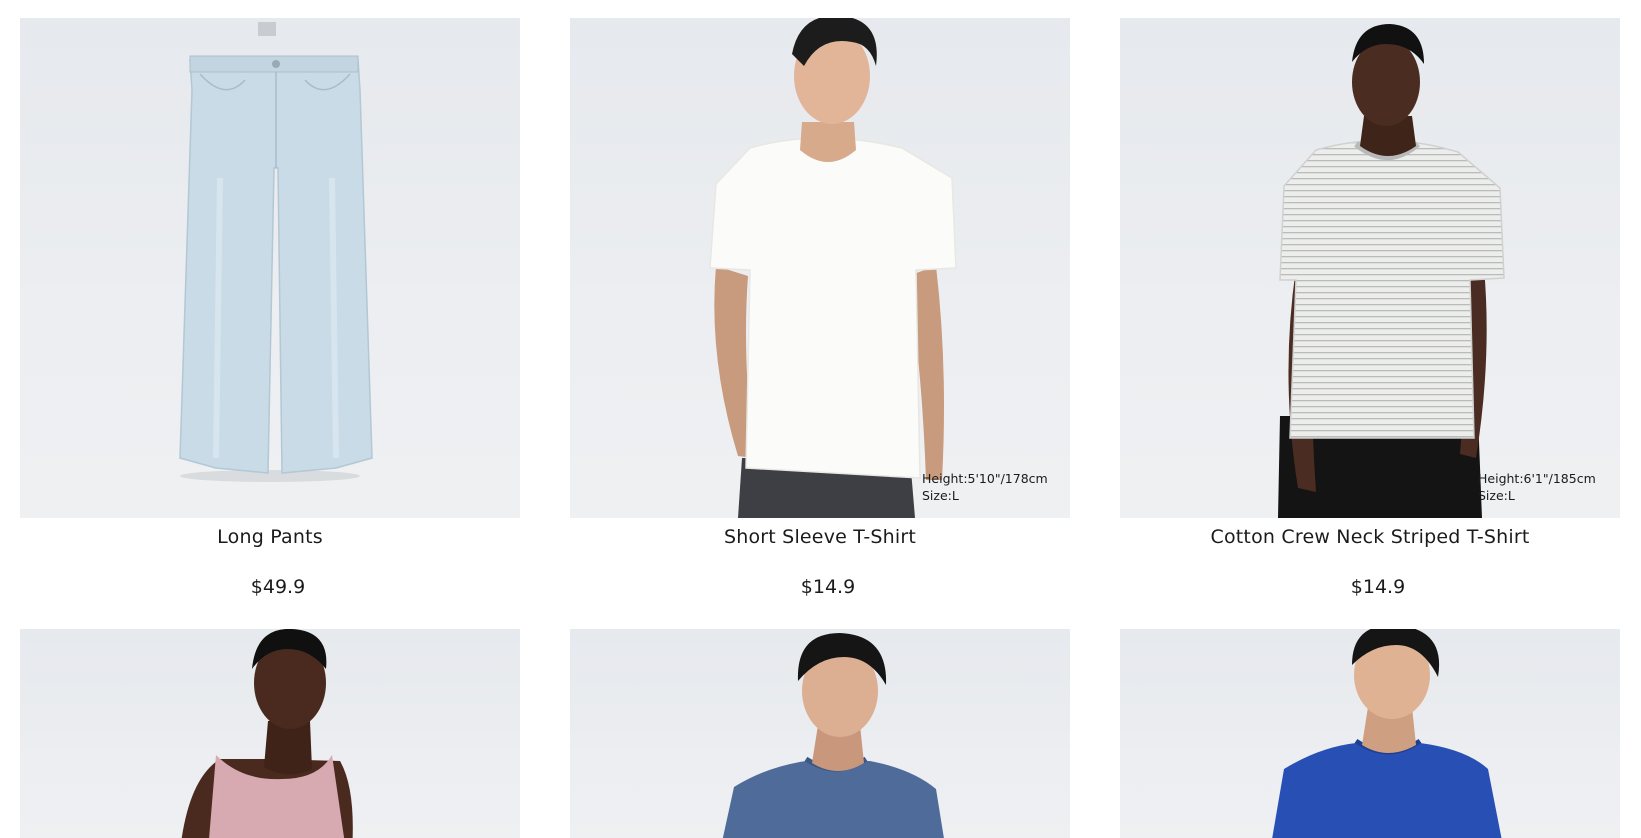 Image resolution: width=1641 pixels, height=838 pixels. What do you see at coordinates (278, 587) in the screenshot?
I see `product-price: $49.9` at bounding box center [278, 587].